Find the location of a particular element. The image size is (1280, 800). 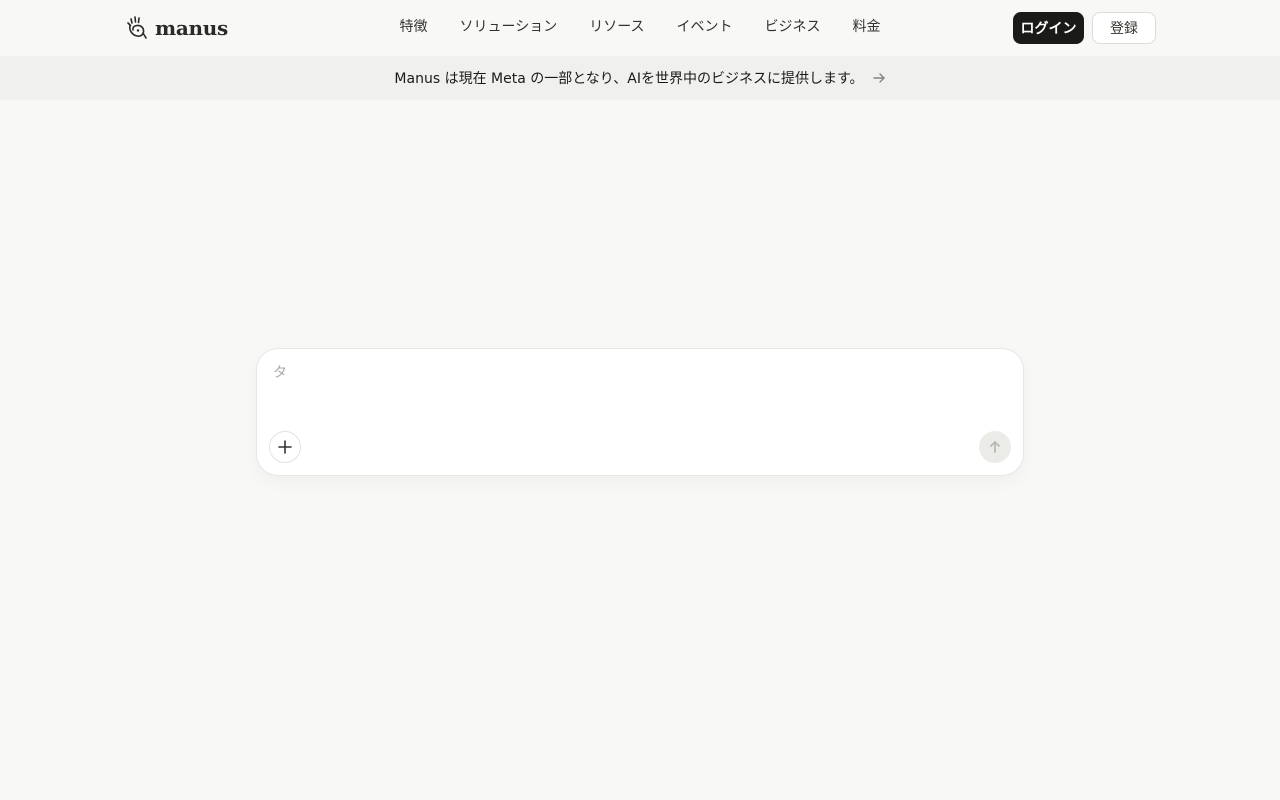

manus-hand-icon is located at coordinates (137, 27).